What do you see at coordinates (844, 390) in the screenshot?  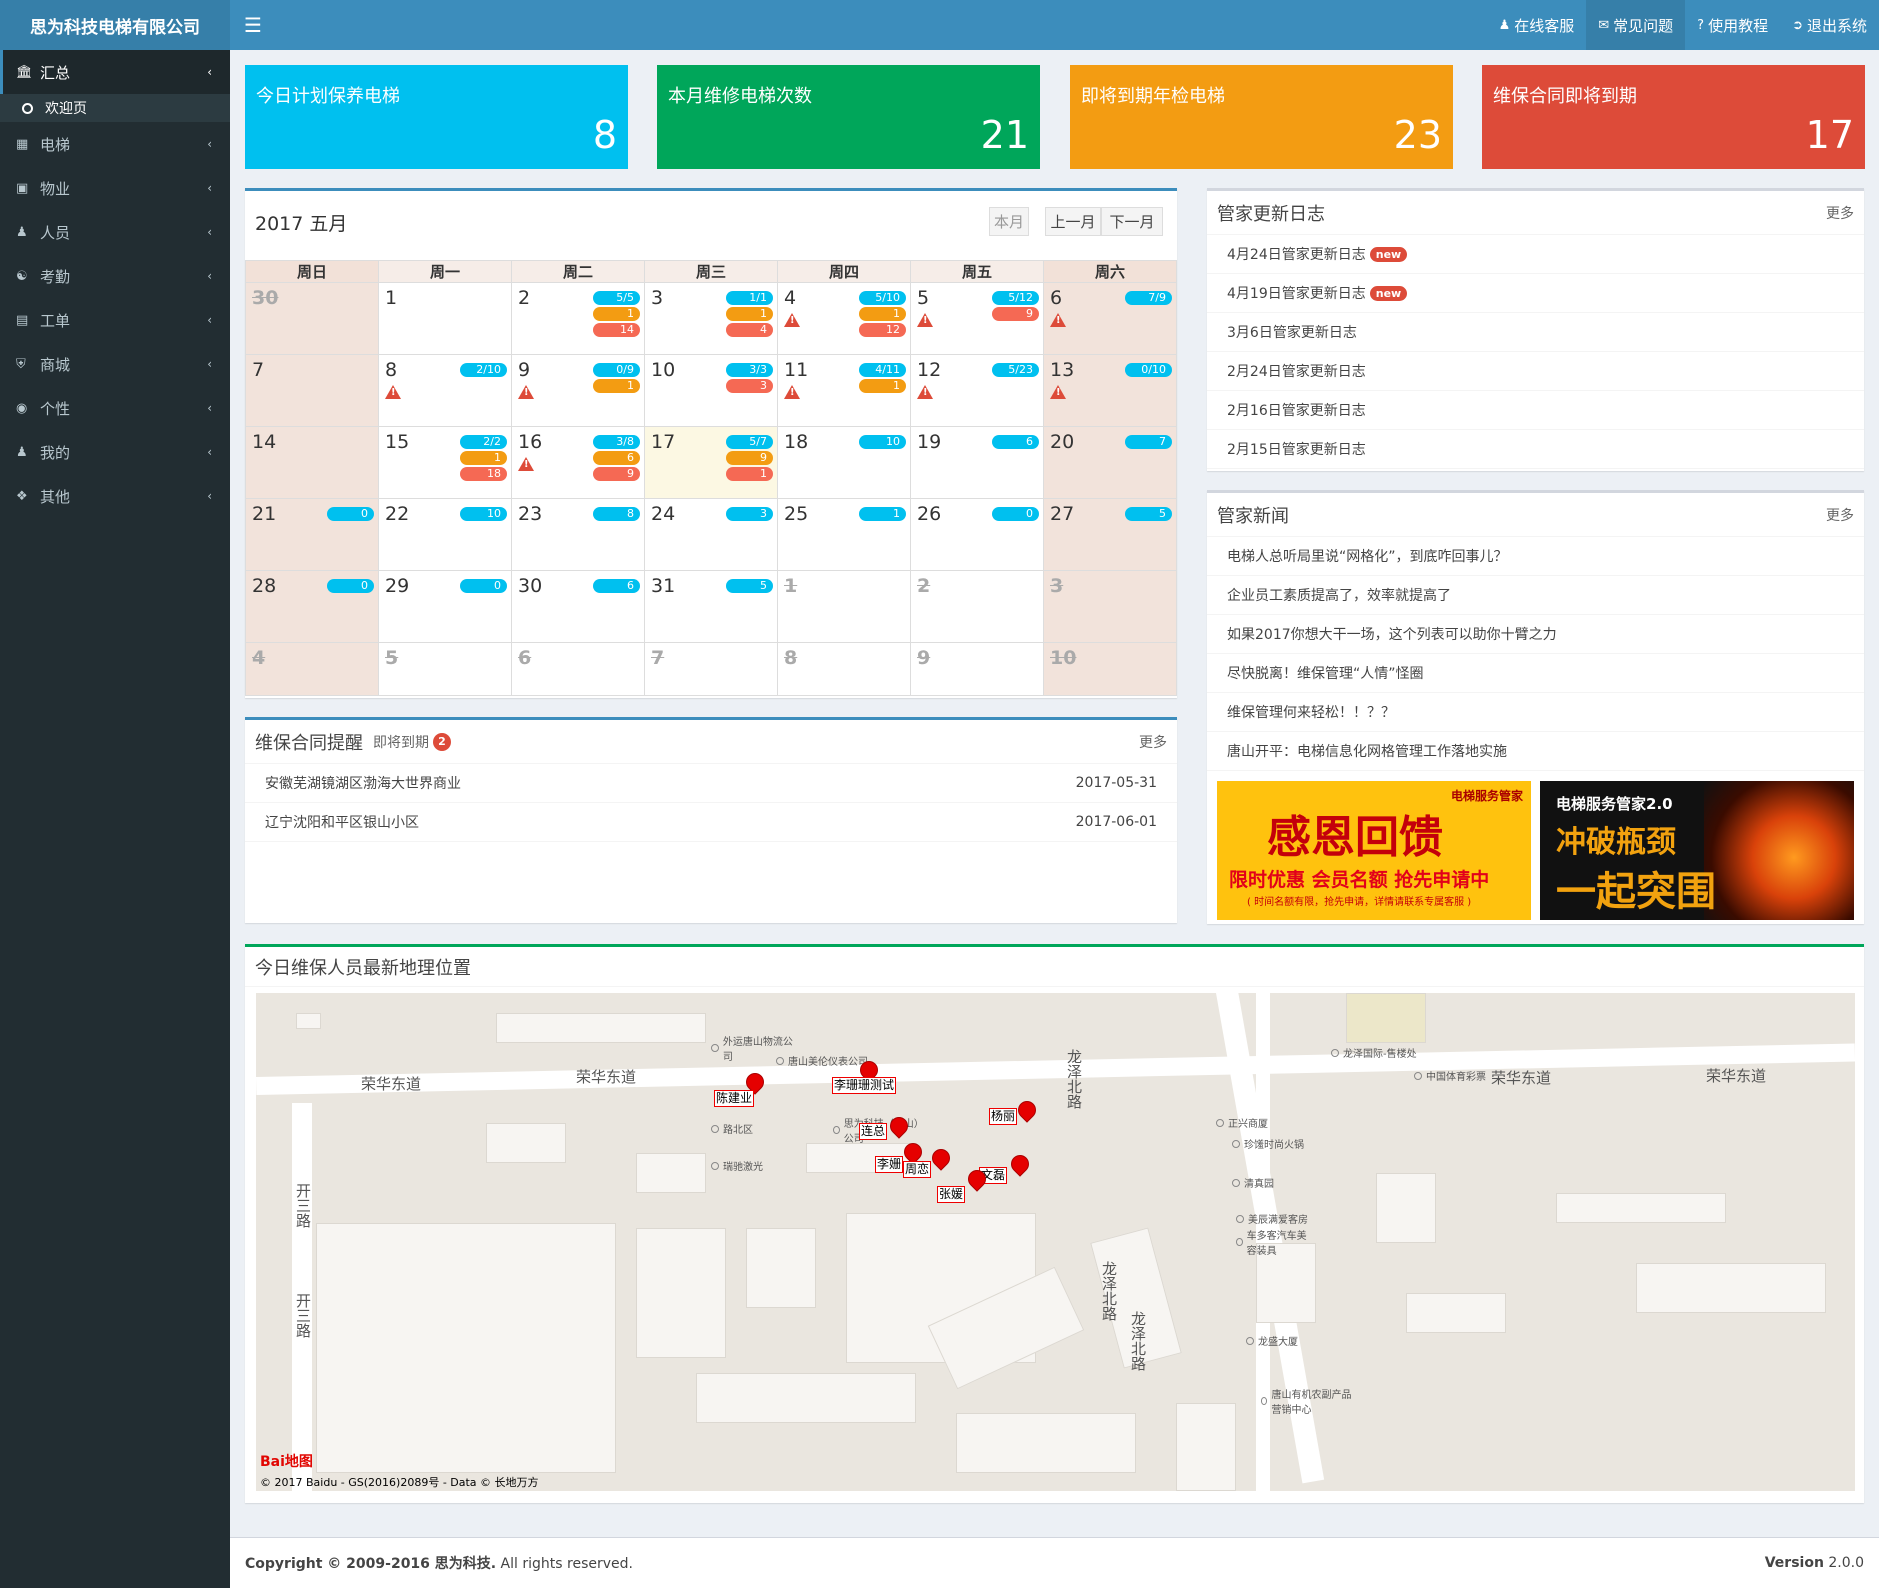 I see `calendar-day: 11 4/11 1` at bounding box center [844, 390].